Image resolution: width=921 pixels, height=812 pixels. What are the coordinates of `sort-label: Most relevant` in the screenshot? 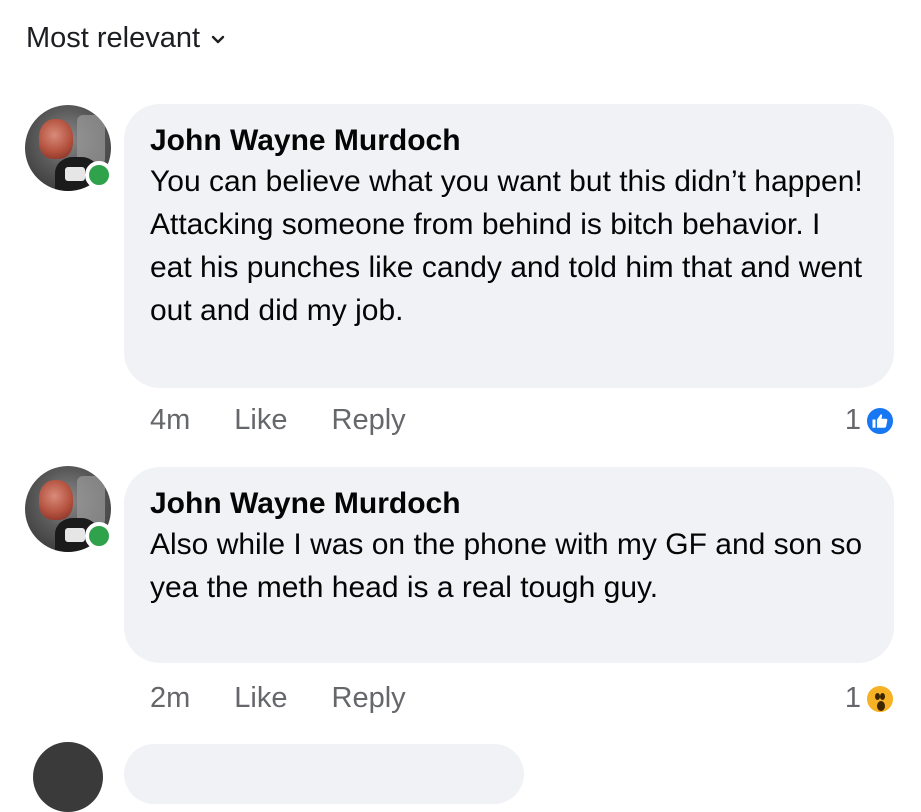 It's located at (113, 38).